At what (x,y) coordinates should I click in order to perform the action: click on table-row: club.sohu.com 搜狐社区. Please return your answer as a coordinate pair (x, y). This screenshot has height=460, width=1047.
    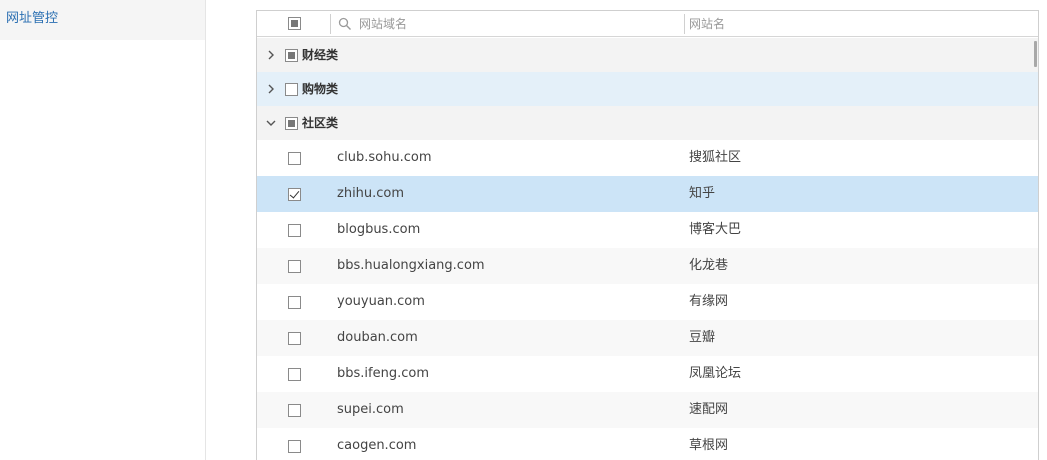
    Looking at the image, I should click on (647, 158).